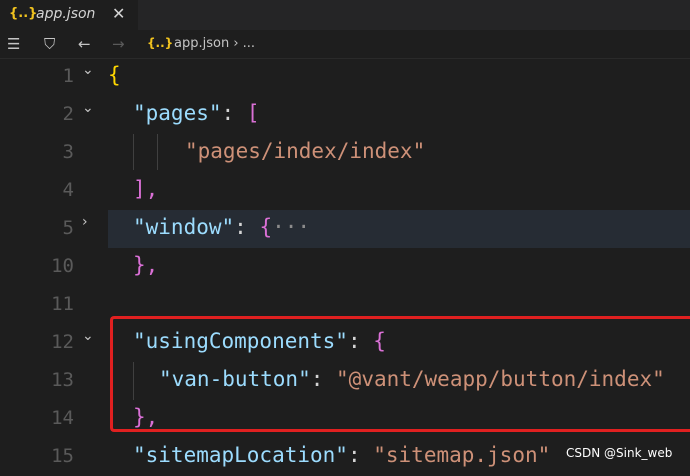 This screenshot has width=690, height=476. I want to click on code-line: 10 },, so click(345, 267).